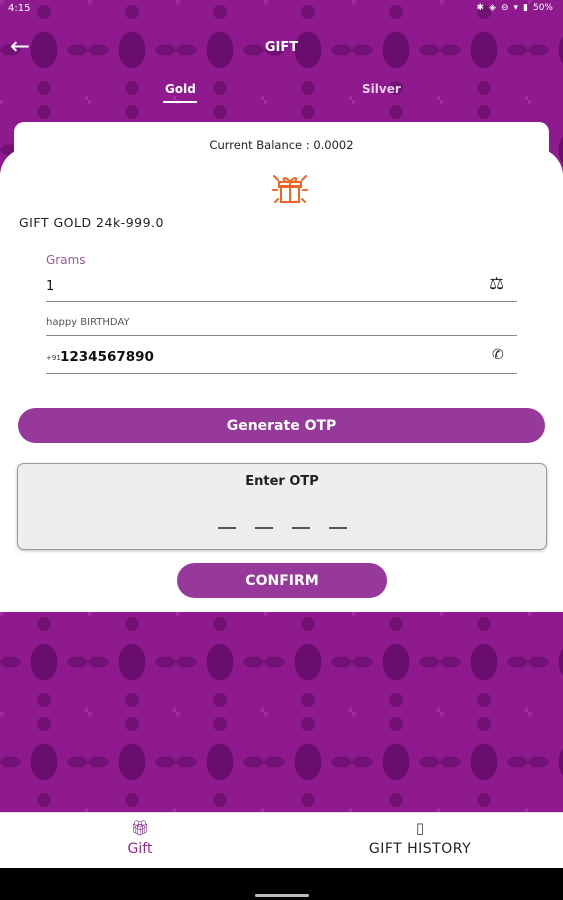 Image resolution: width=563 pixels, height=900 pixels. What do you see at coordinates (50, 286) in the screenshot?
I see `grams-input: 1` at bounding box center [50, 286].